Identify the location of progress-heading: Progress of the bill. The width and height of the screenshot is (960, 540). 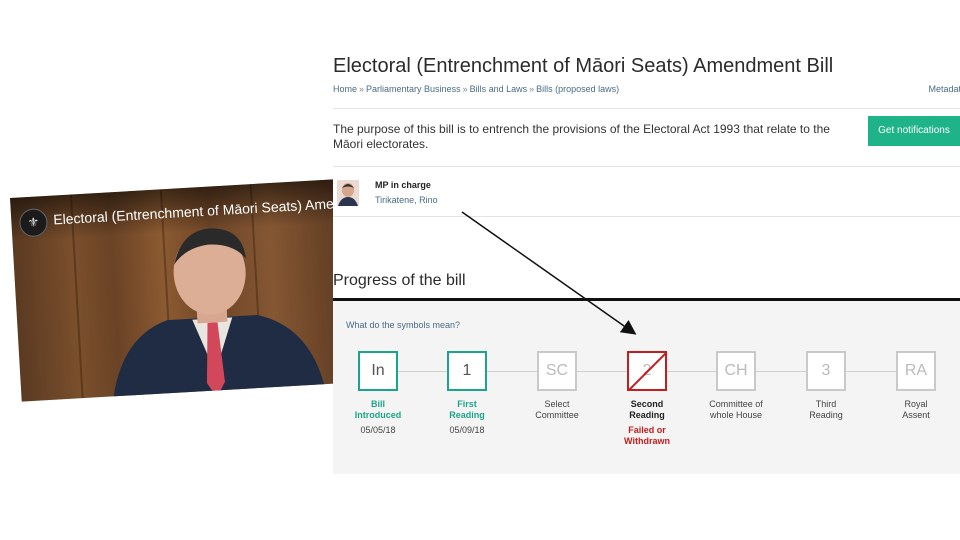
(399, 280).